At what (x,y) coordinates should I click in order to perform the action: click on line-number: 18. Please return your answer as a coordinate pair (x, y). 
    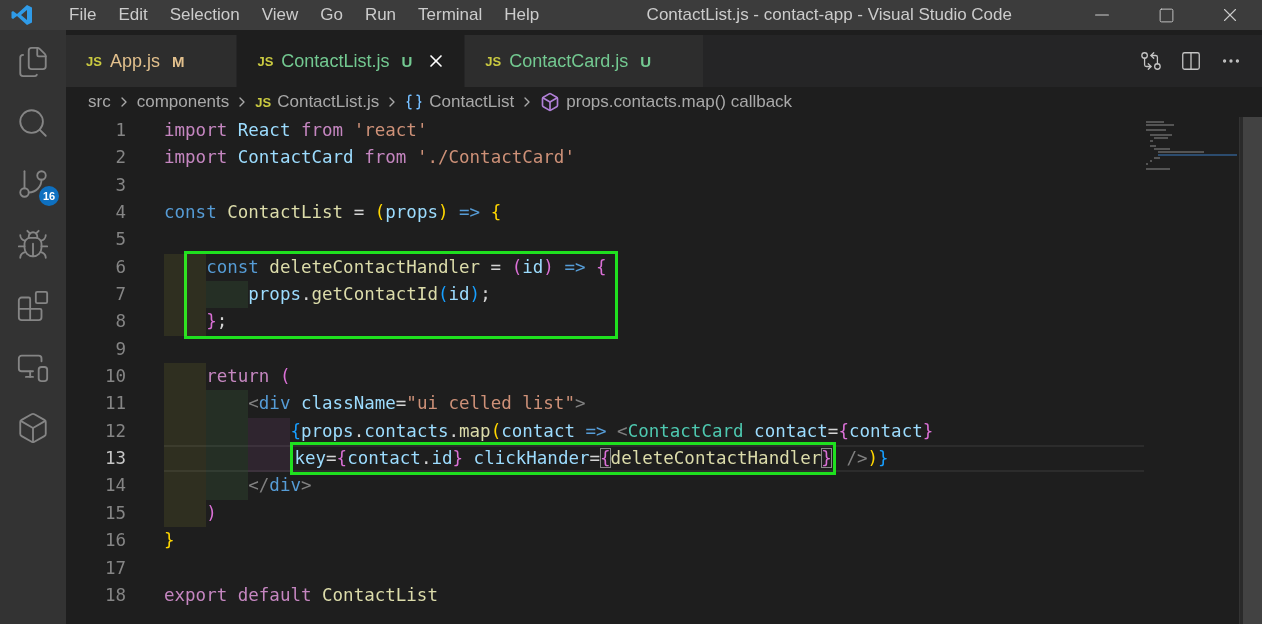
    Looking at the image, I should click on (114, 595).